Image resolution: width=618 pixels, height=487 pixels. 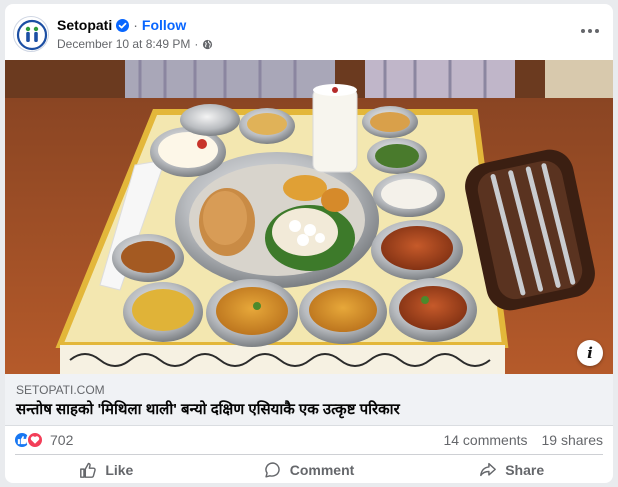 I want to click on page-avatar, so click(x=31, y=34).